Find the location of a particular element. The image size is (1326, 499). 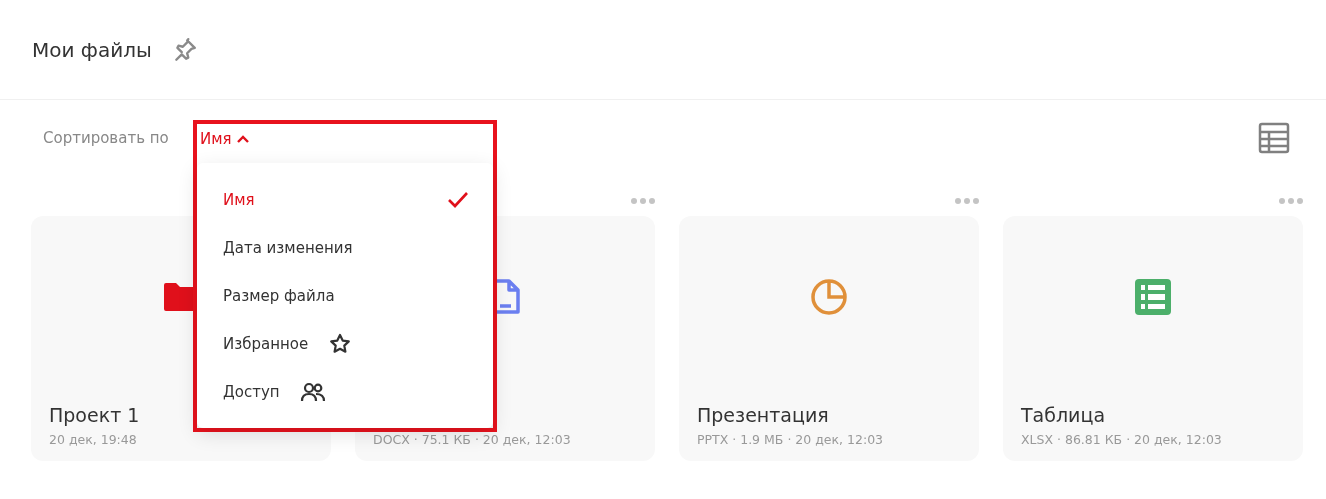

star-icon is located at coordinates (340, 344).